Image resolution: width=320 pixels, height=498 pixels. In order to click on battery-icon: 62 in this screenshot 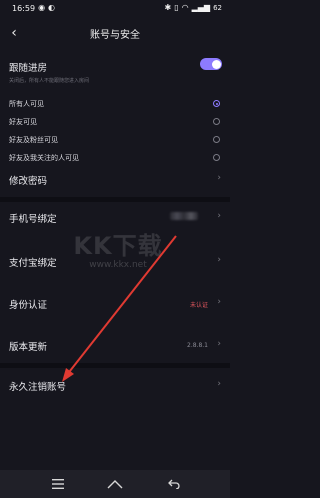, I will do `click(217, 8)`.